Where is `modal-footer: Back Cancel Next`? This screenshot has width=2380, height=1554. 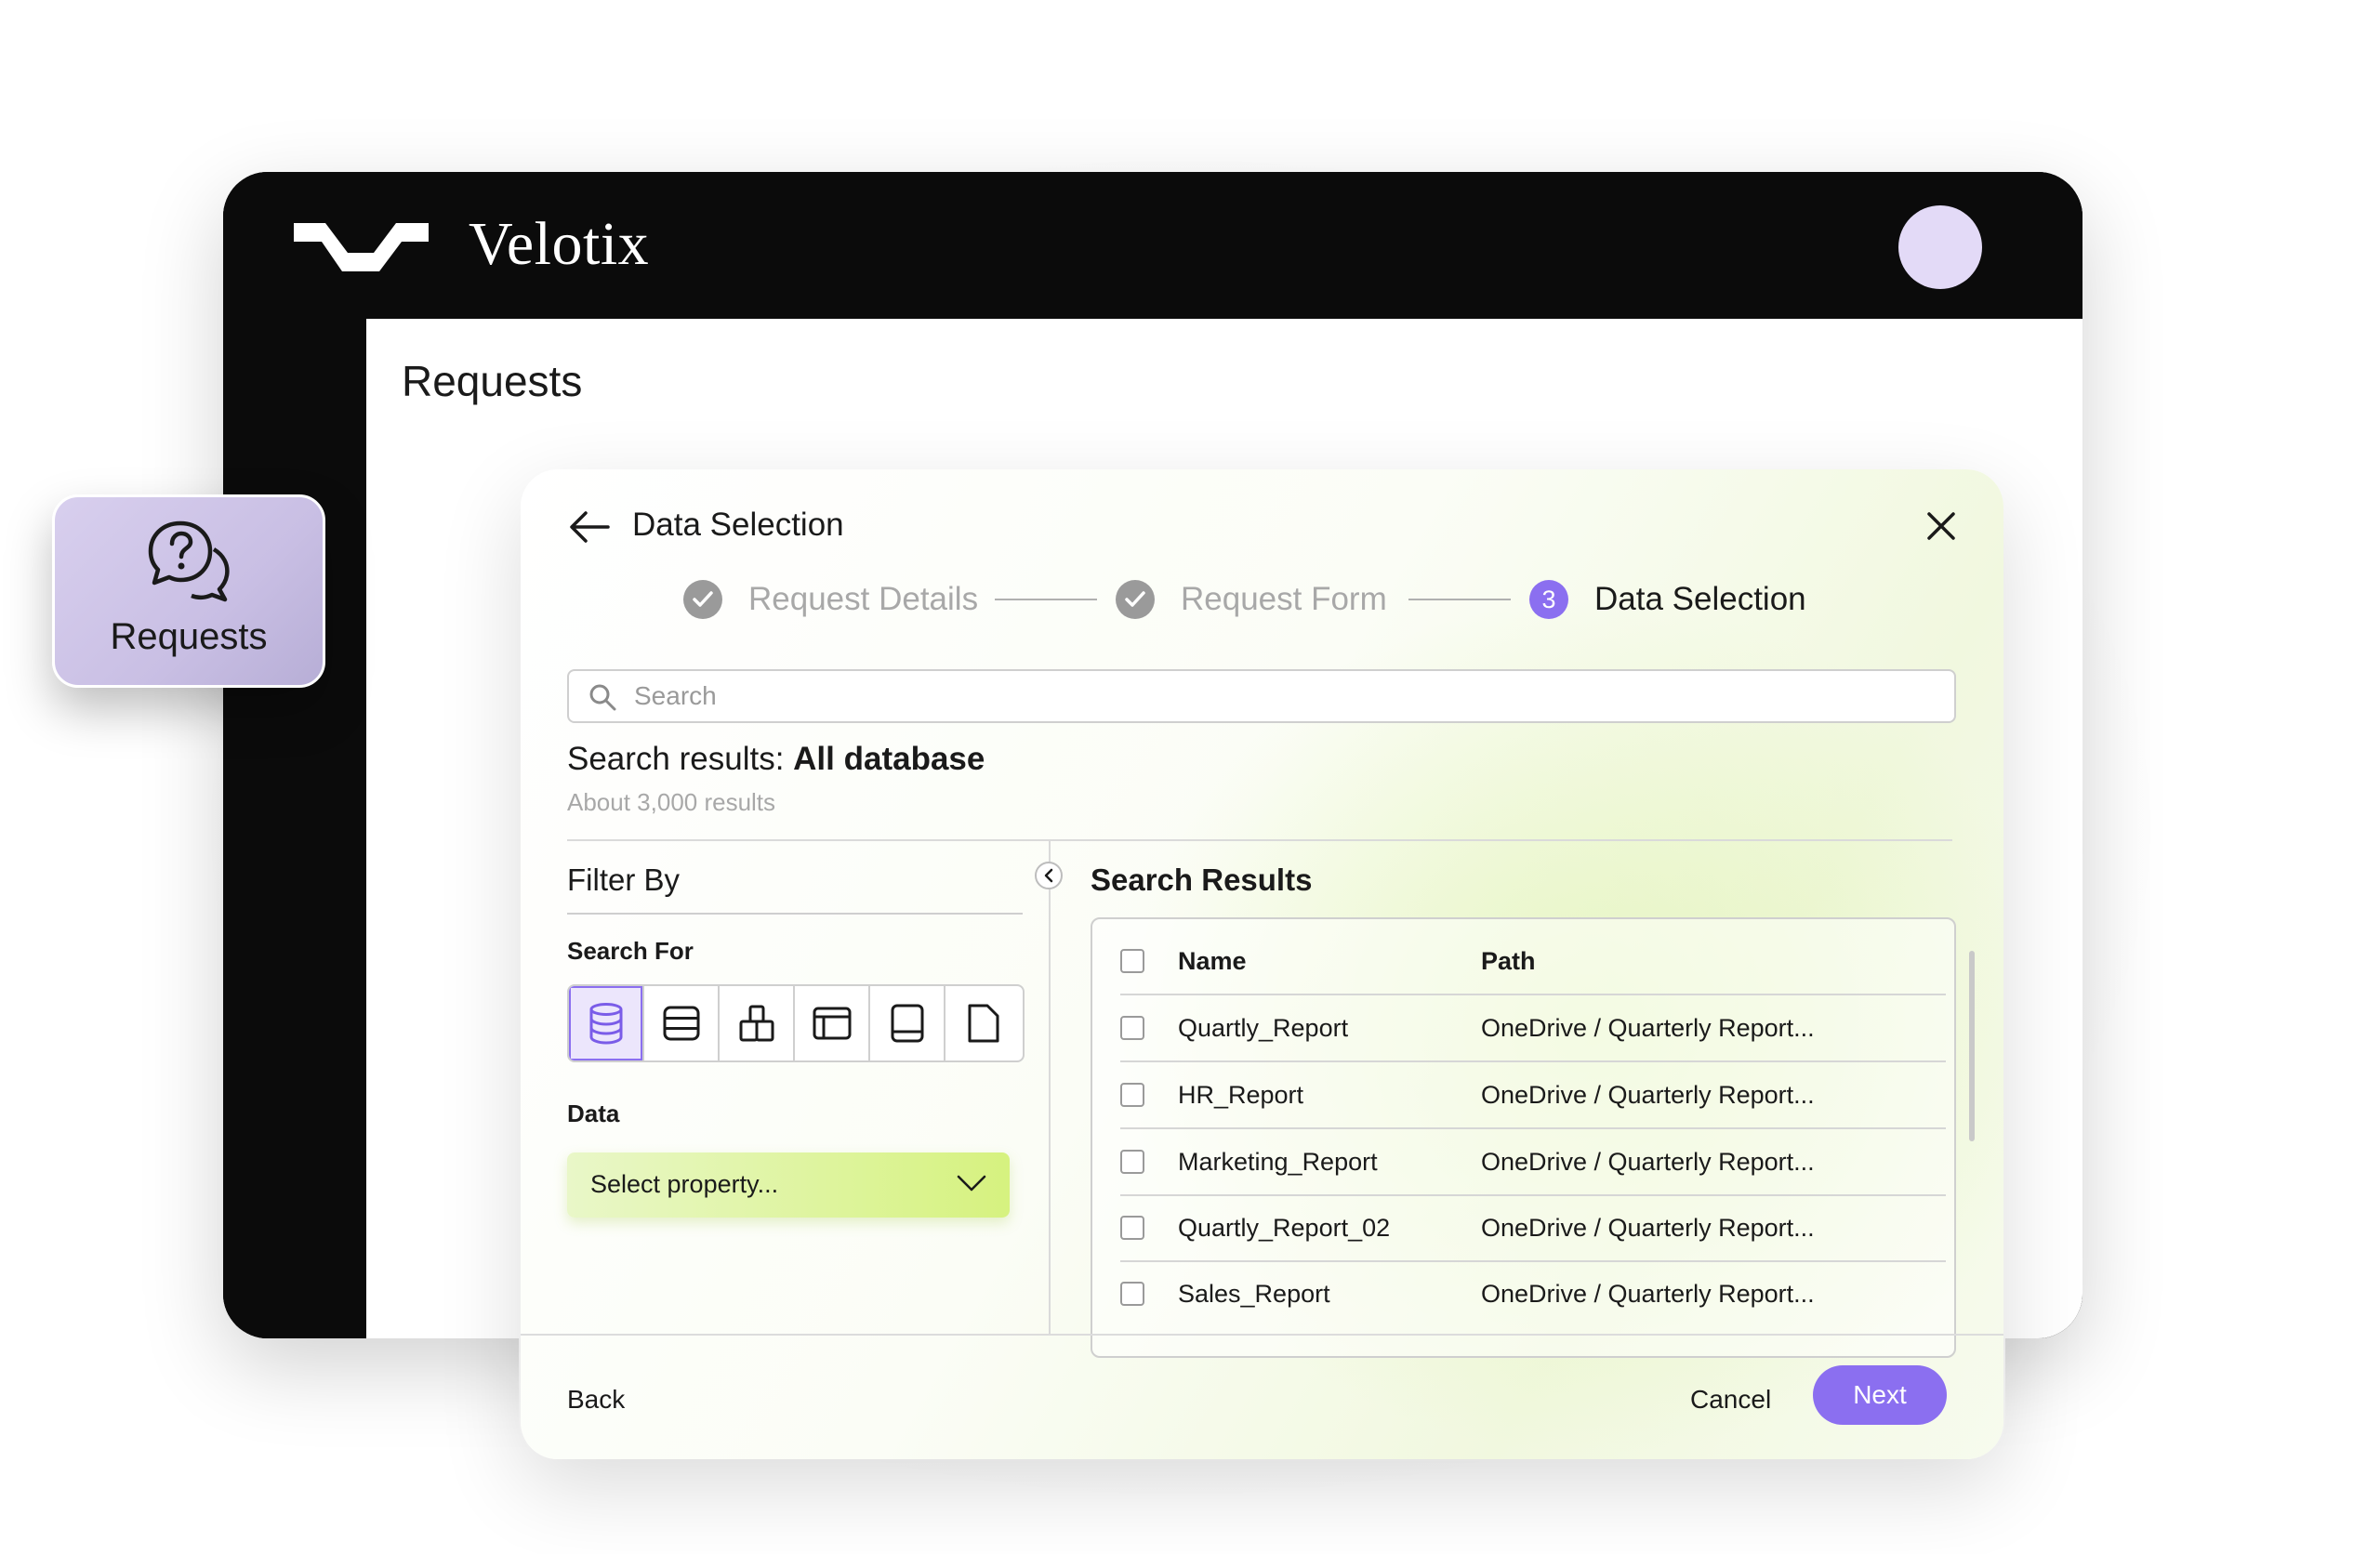
modal-footer: Back Cancel Next is located at coordinates (1262, 1396).